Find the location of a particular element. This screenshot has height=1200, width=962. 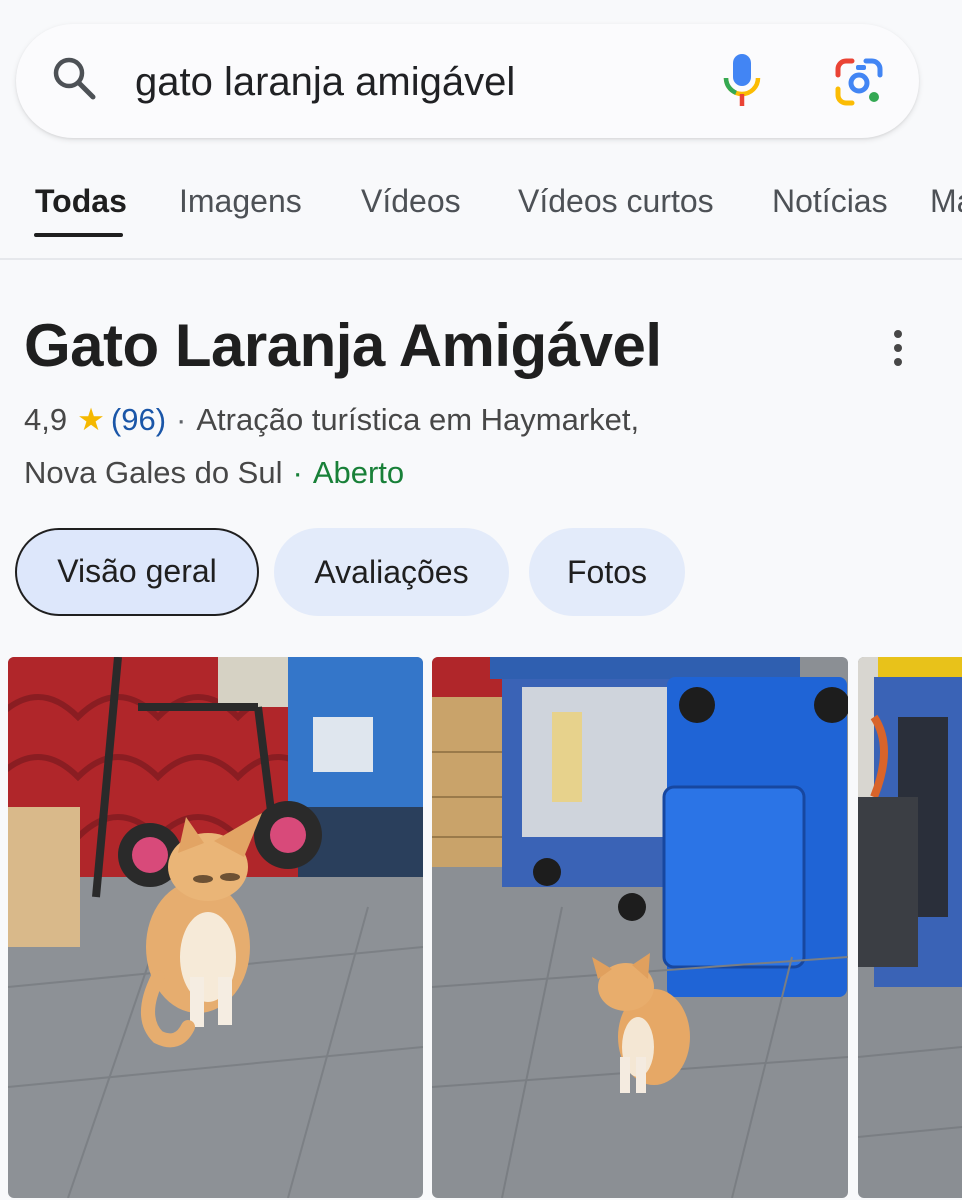

chip-visao-geral: Visão geral is located at coordinates (137, 572).